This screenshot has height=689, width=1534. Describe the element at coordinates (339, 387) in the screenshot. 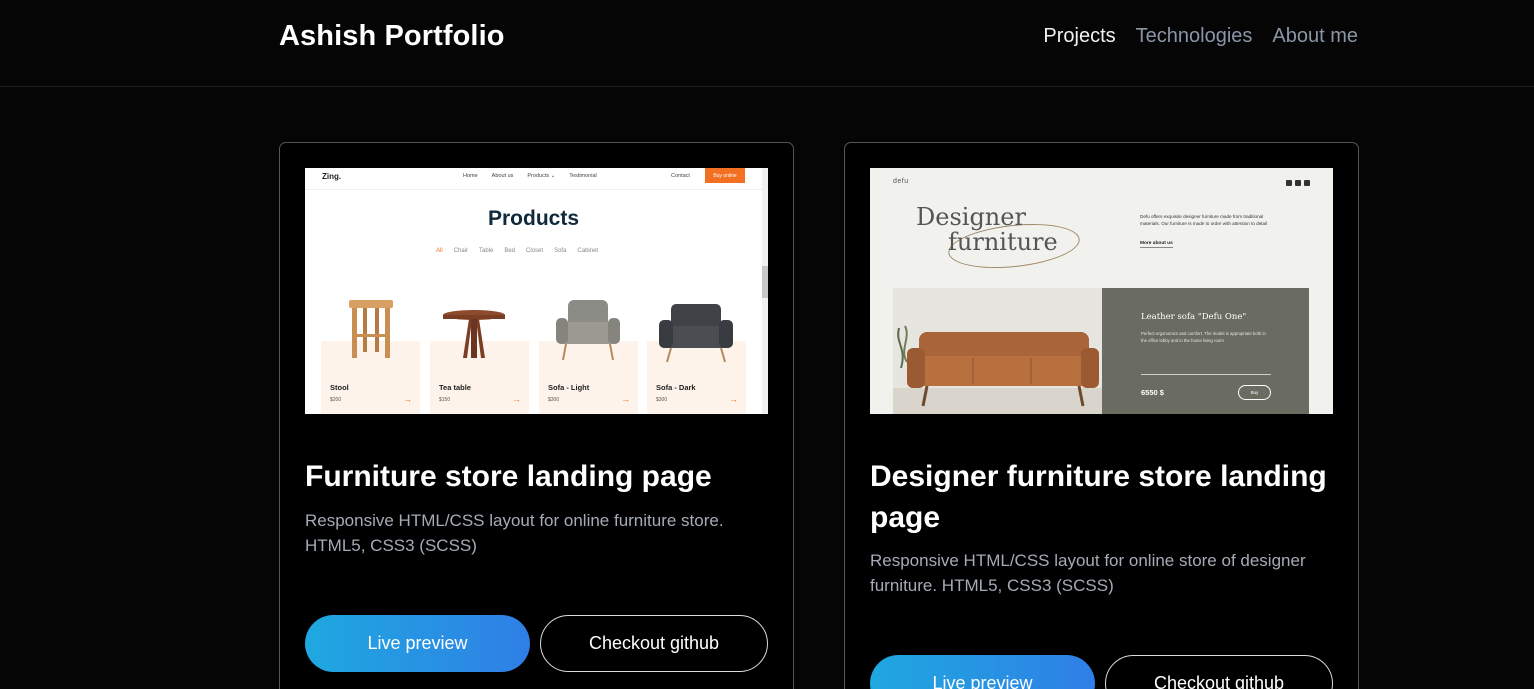

I see `thumb-product-name: Stool` at that location.